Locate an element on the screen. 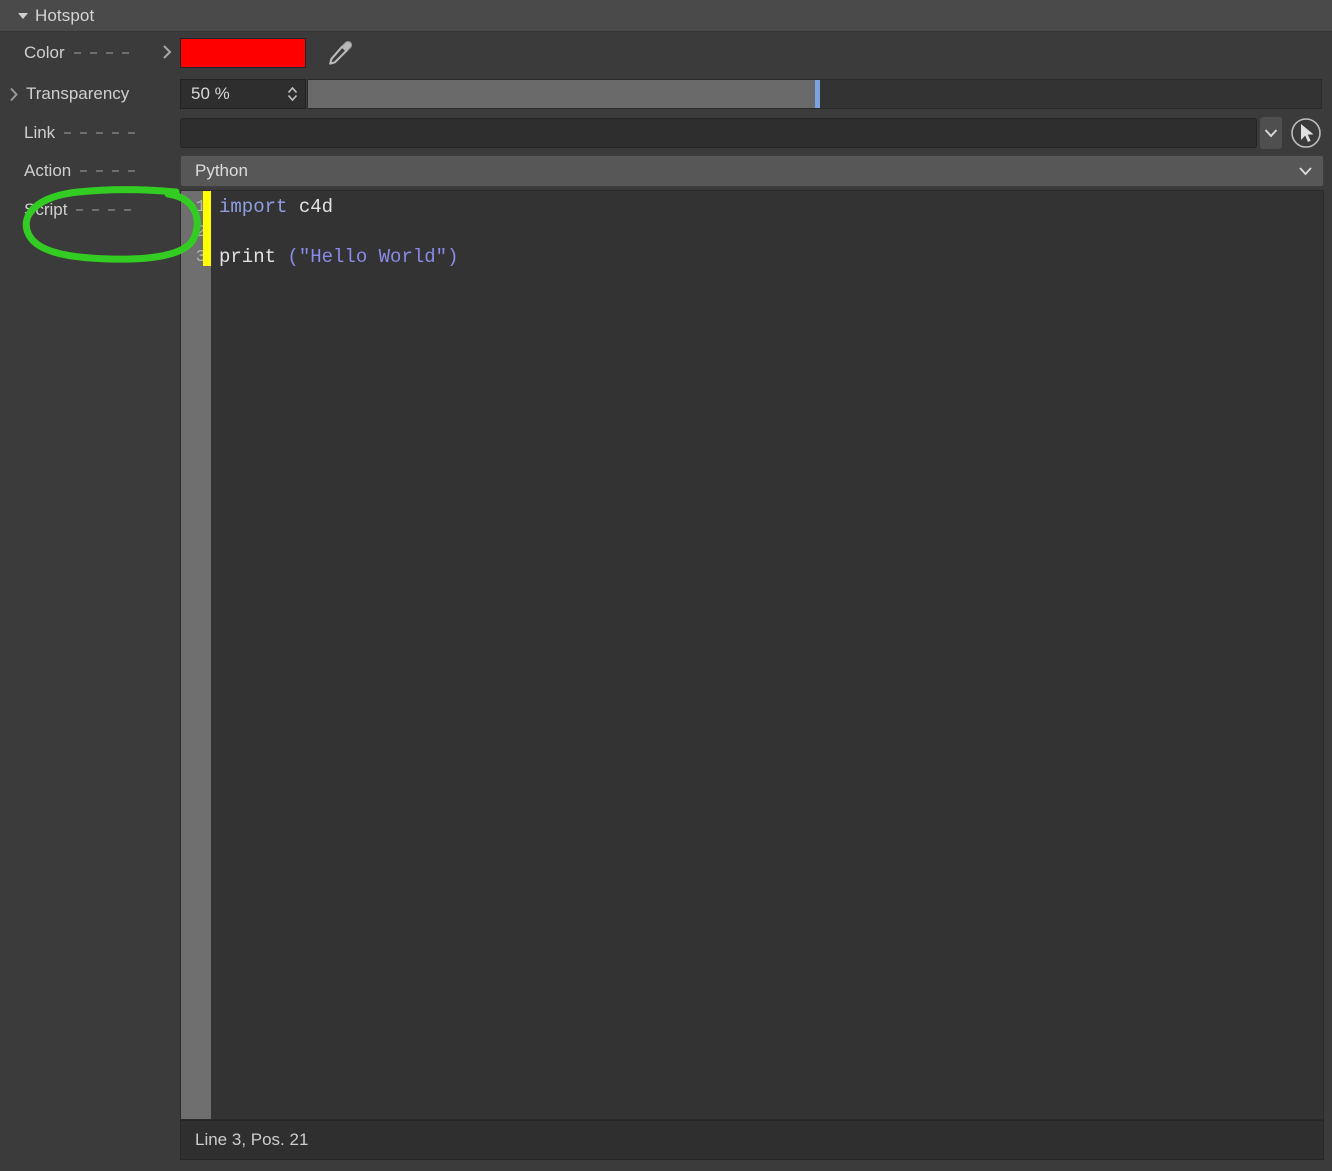  property-row-action: Action Python is located at coordinates (666, 171).